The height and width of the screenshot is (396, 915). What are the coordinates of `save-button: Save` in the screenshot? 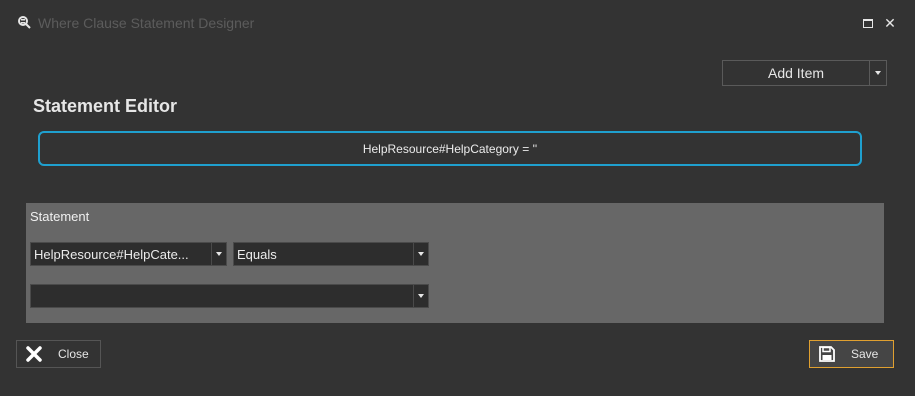 It's located at (851, 354).